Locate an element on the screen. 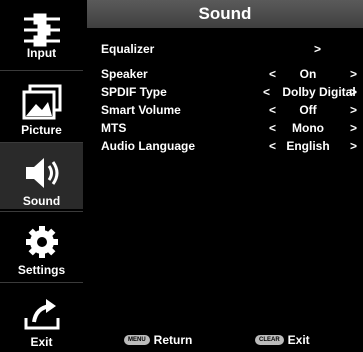 This screenshot has width=363, height=352. sidebar-item-exit: Exit is located at coordinates (41, 317).